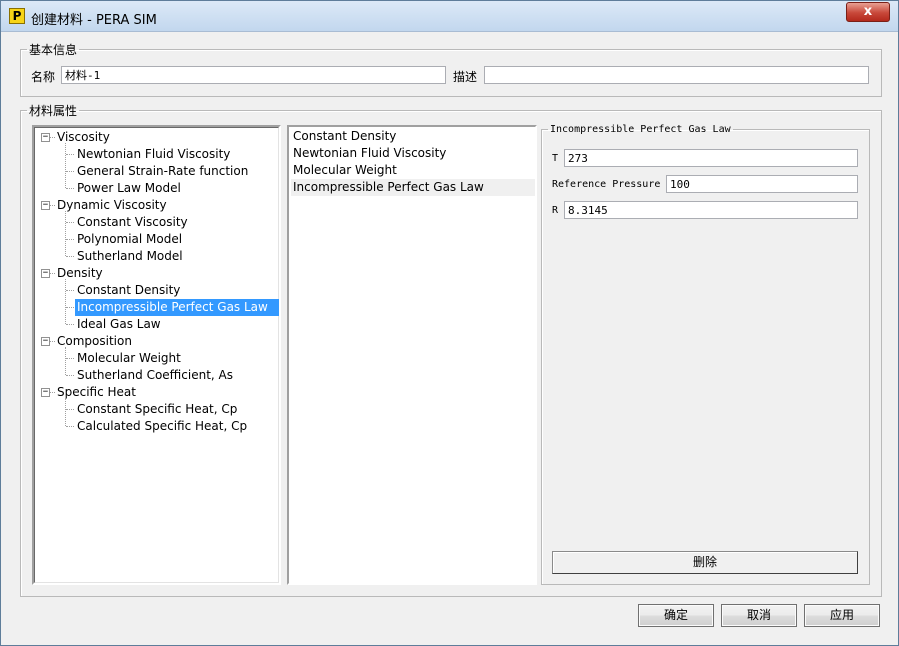  What do you see at coordinates (676, 615) in the screenshot?
I see `ok-button: 确定` at bounding box center [676, 615].